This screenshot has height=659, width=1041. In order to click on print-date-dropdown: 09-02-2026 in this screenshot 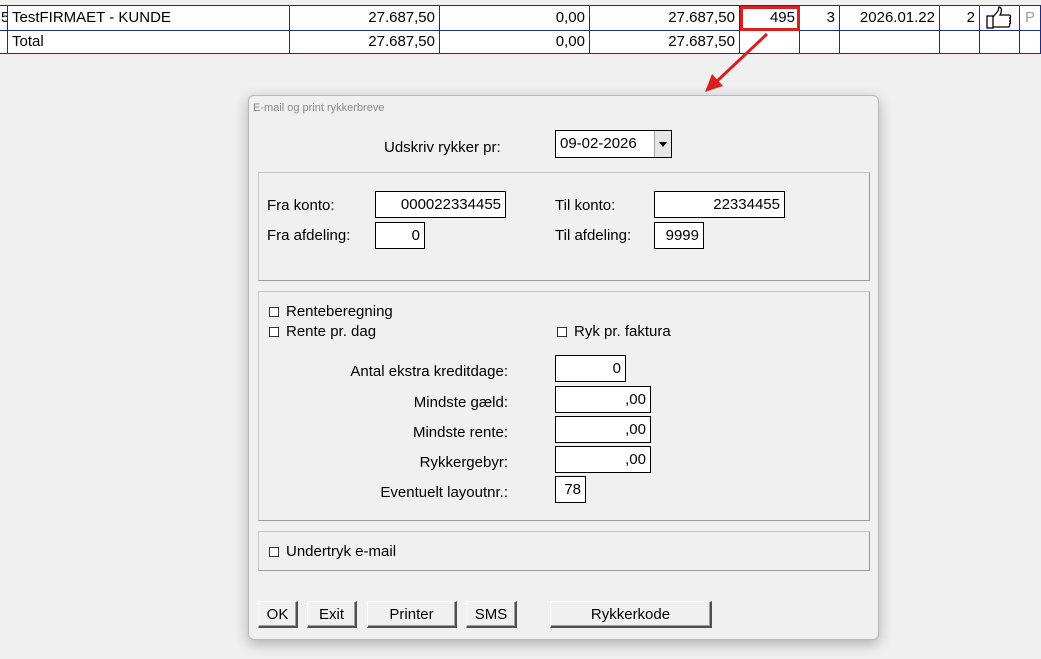, I will do `click(613, 144)`.